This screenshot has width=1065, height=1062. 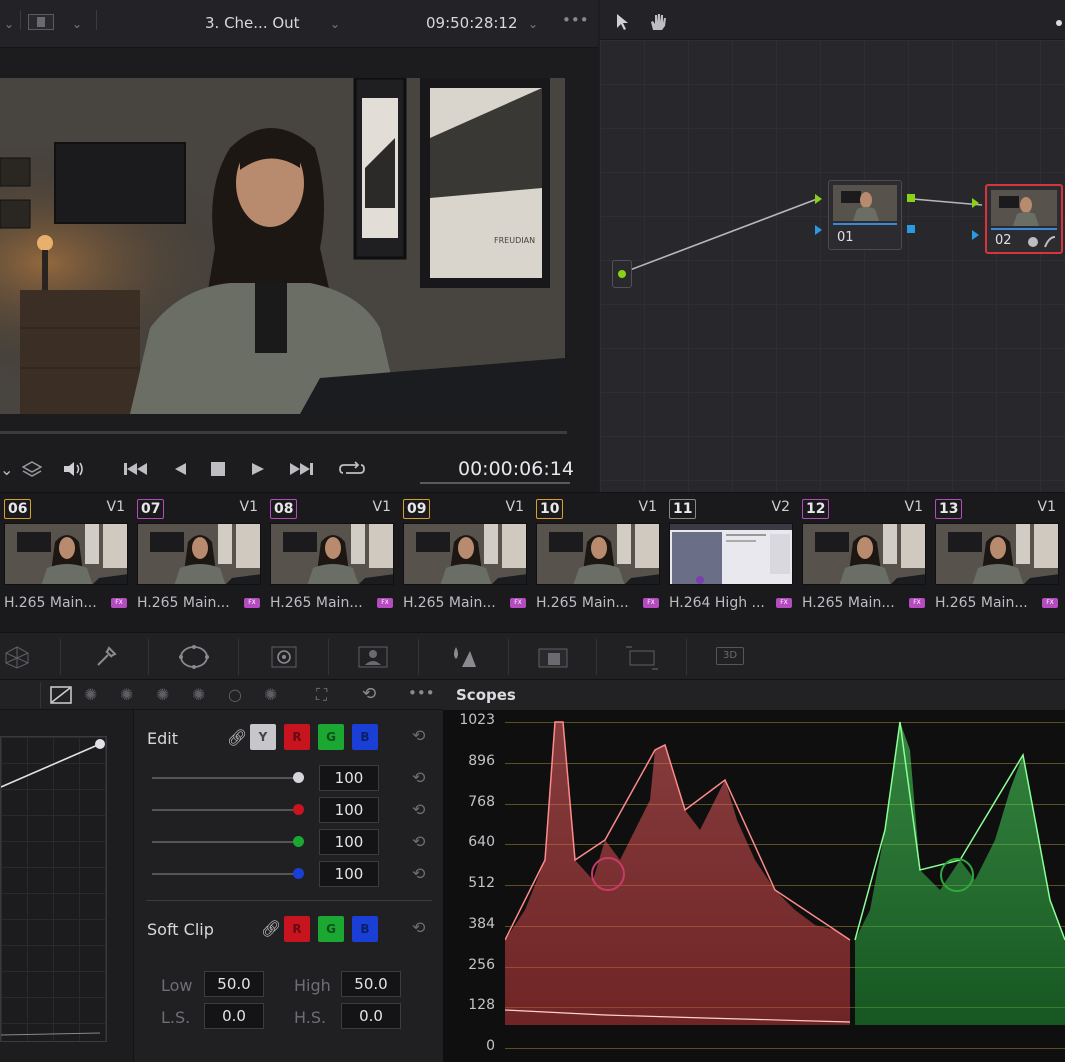 I want to click on layers-icon, so click(x=32, y=469).